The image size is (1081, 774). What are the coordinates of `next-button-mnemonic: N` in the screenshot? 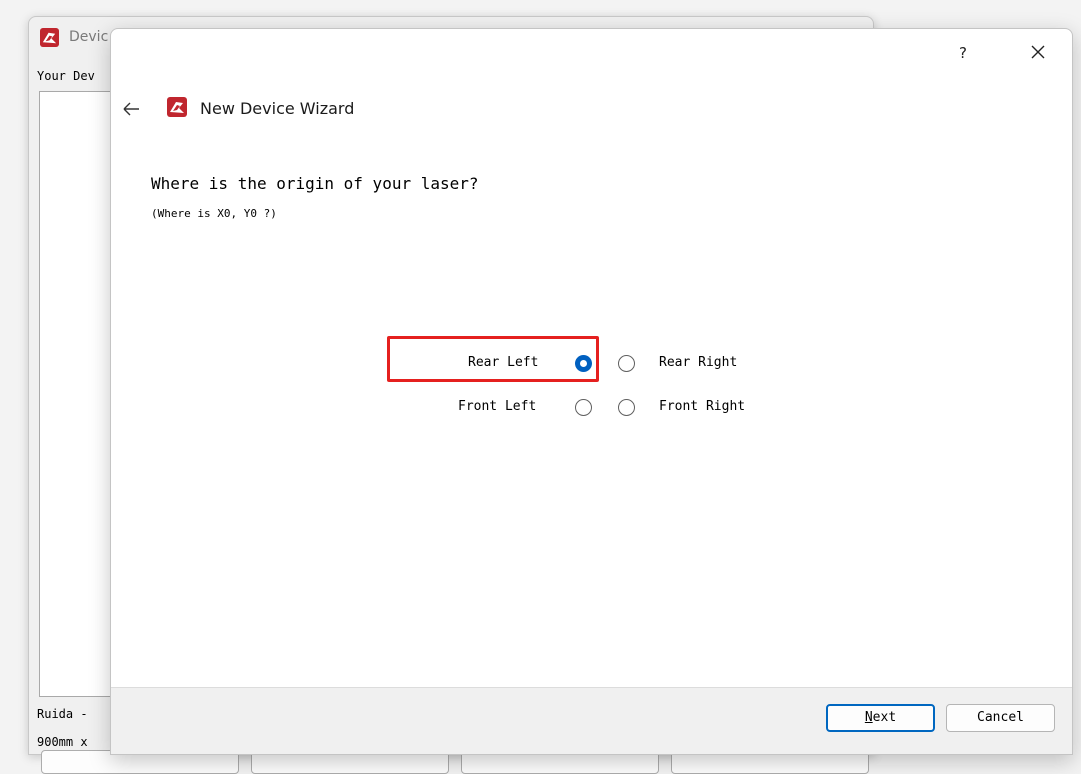 It's located at (868, 717).